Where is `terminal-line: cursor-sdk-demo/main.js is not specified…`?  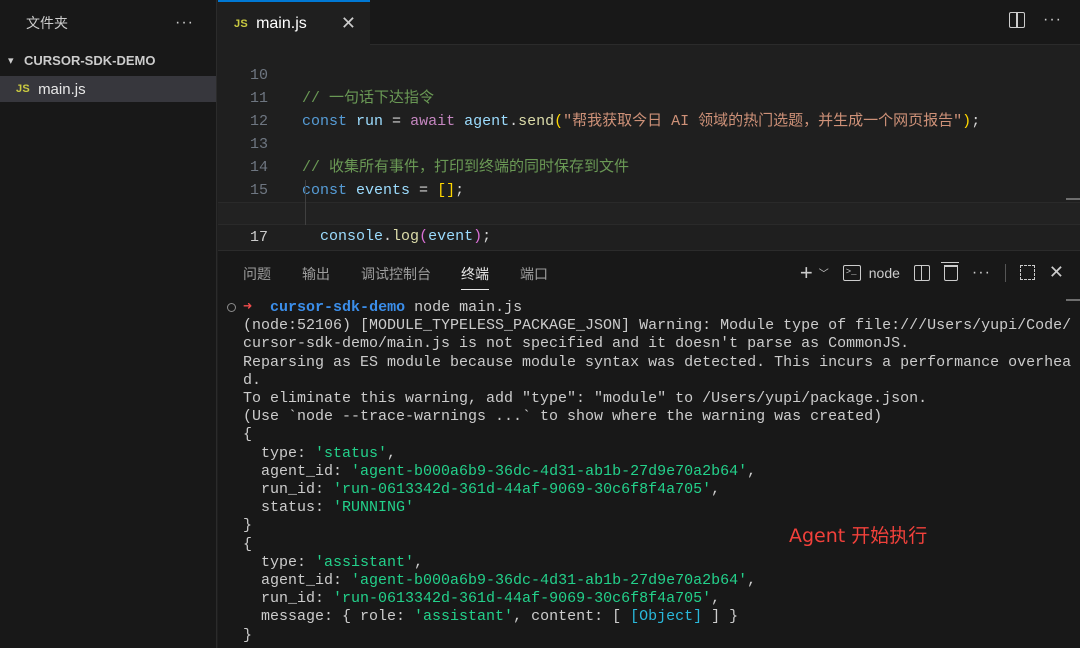 terminal-line: cursor-sdk-demo/main.js is not specified… is located at coordinates (576, 344).